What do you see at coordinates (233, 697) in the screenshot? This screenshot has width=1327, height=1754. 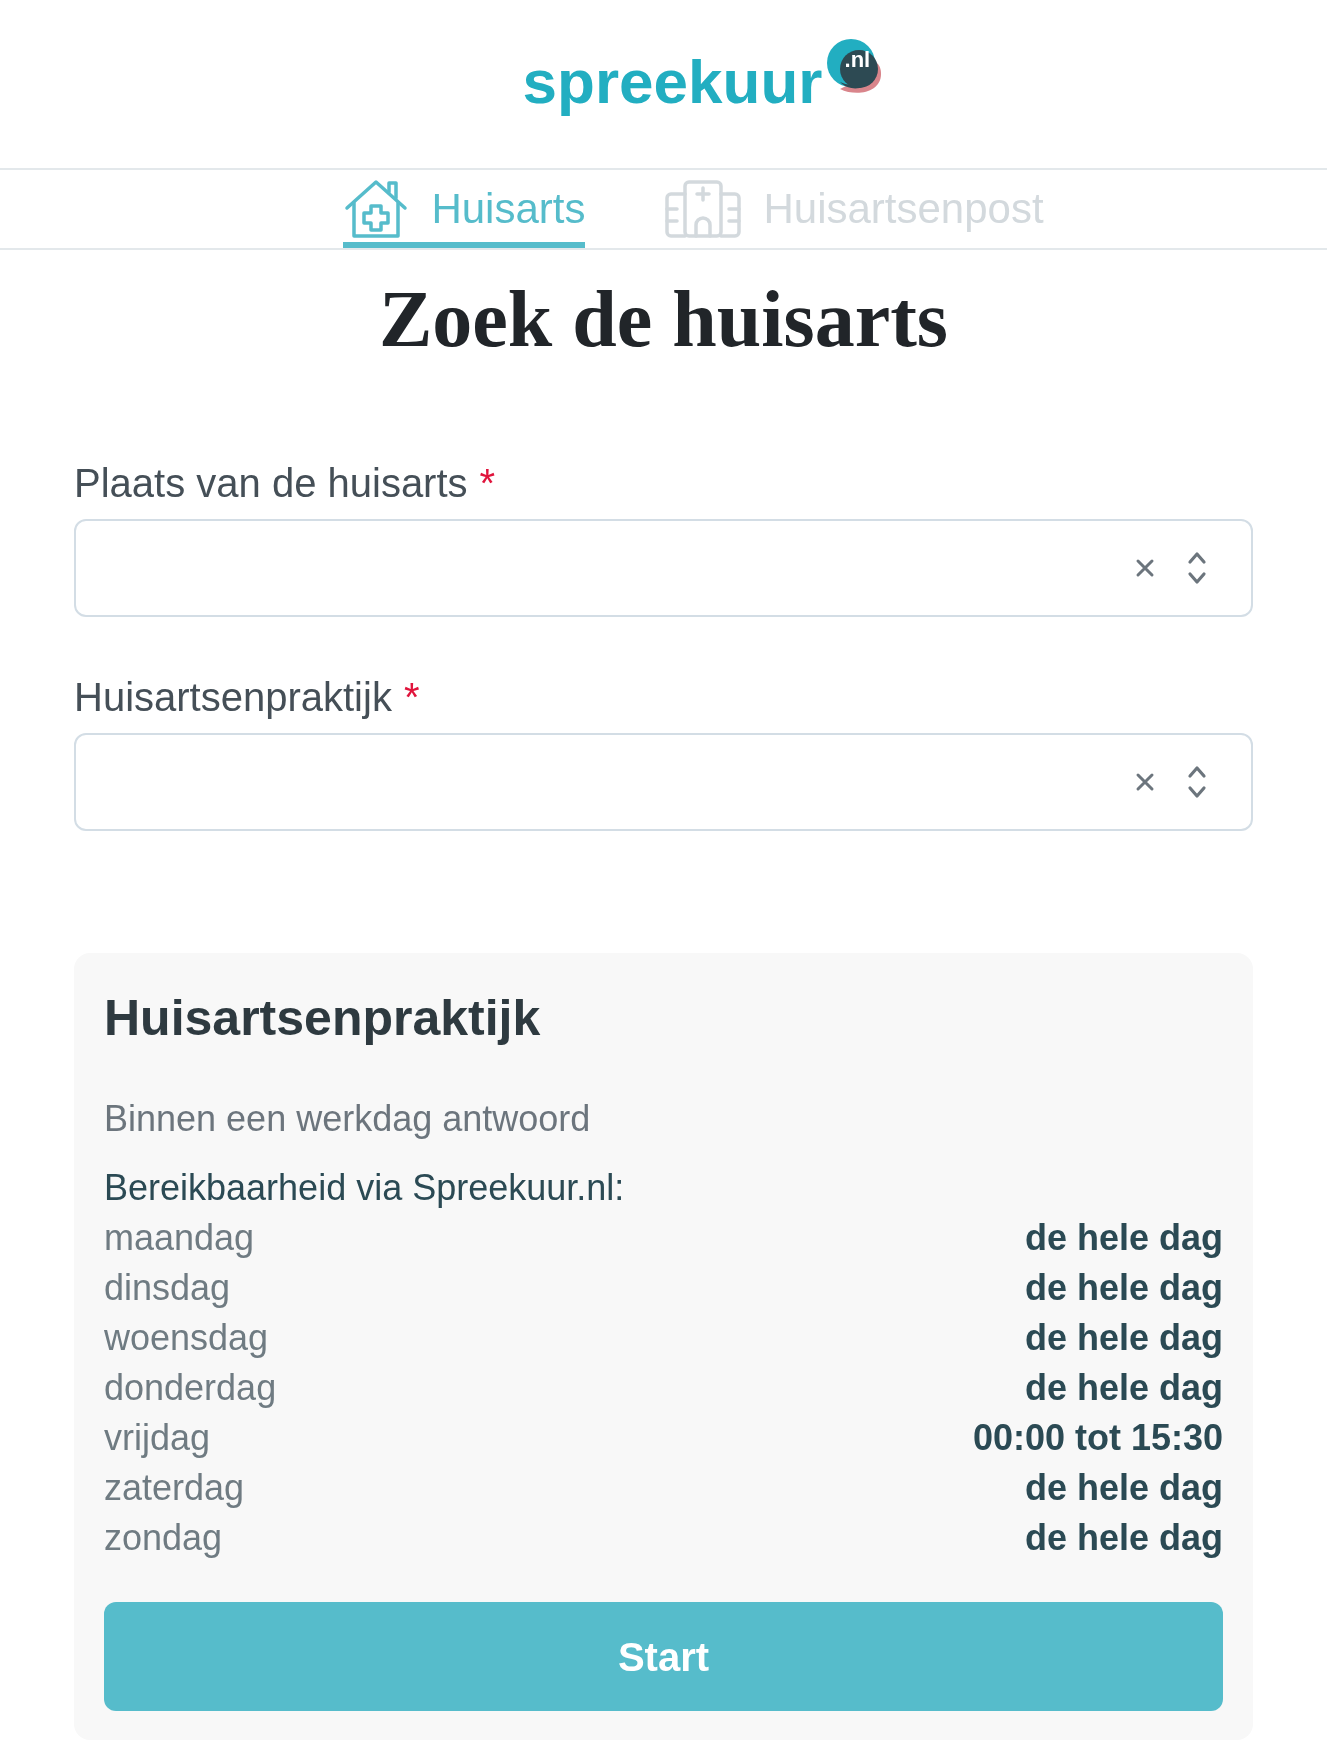 I see `field-label: Huisartsenpraktijk` at bounding box center [233, 697].